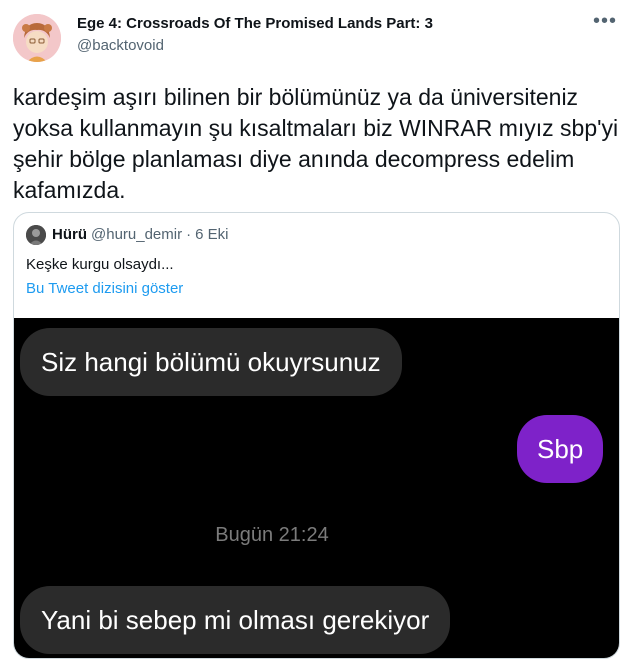 This screenshot has height=669, width=635. I want to click on quoted-author-name: Hürü, so click(69, 235).